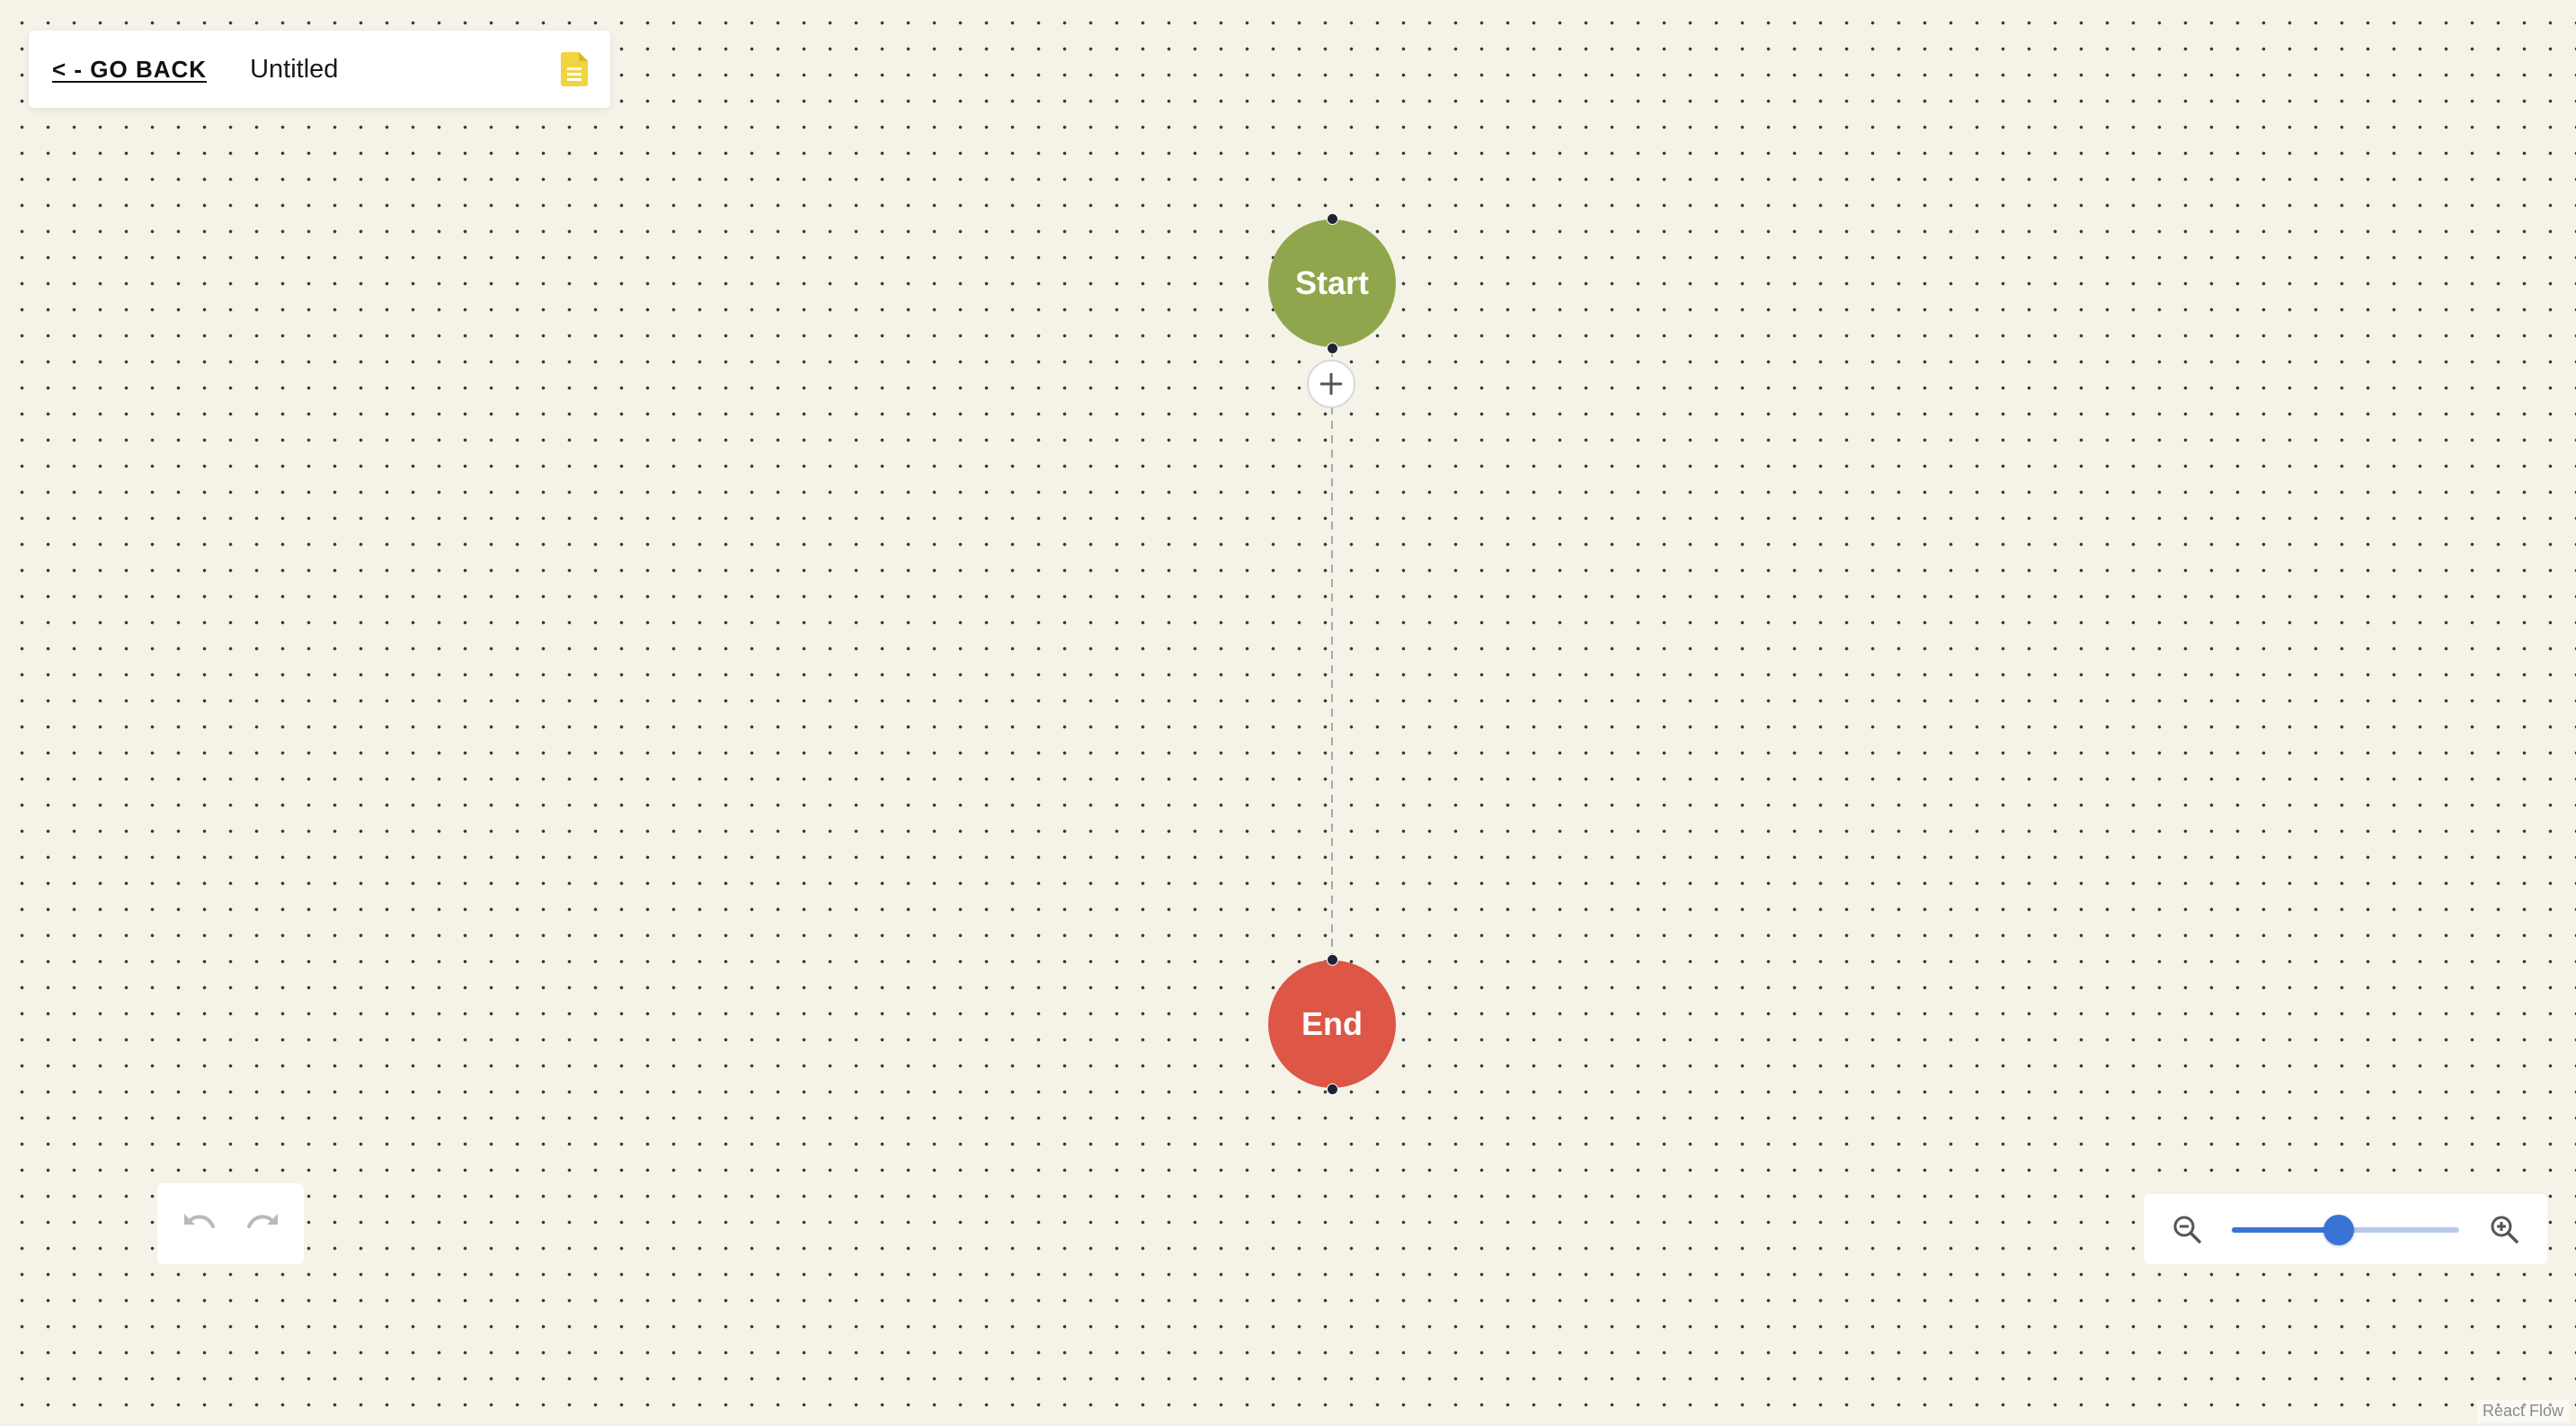 The height and width of the screenshot is (1426, 2576). I want to click on zoom-out-icon, so click(2187, 1229).